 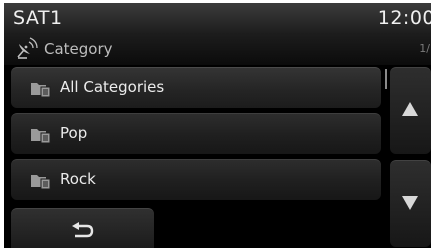 I want to click on arrow-down-icon, so click(x=410, y=203).